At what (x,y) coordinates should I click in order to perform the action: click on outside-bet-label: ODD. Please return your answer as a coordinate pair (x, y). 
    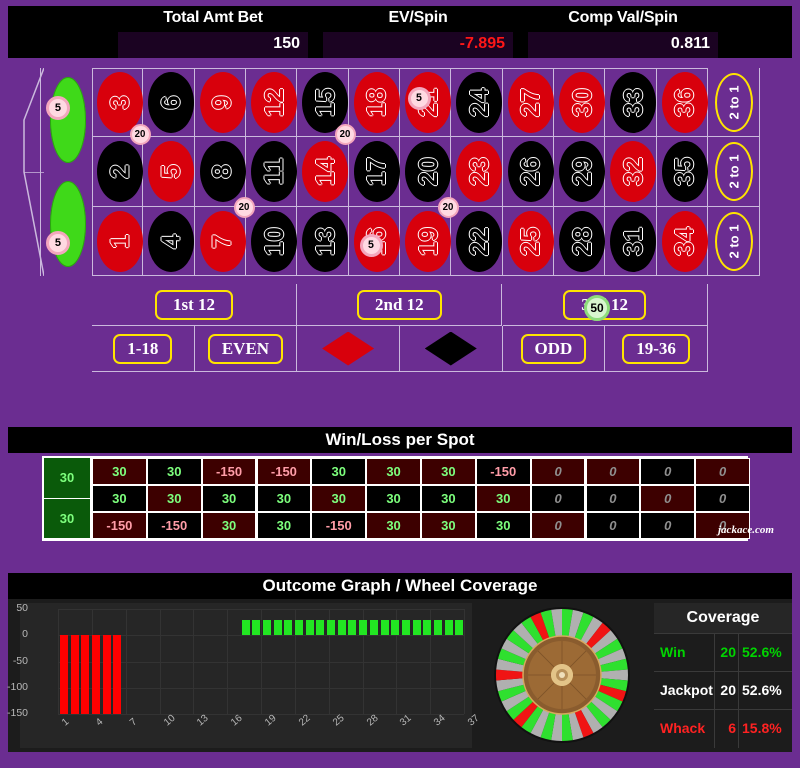
    Looking at the image, I should click on (553, 348).